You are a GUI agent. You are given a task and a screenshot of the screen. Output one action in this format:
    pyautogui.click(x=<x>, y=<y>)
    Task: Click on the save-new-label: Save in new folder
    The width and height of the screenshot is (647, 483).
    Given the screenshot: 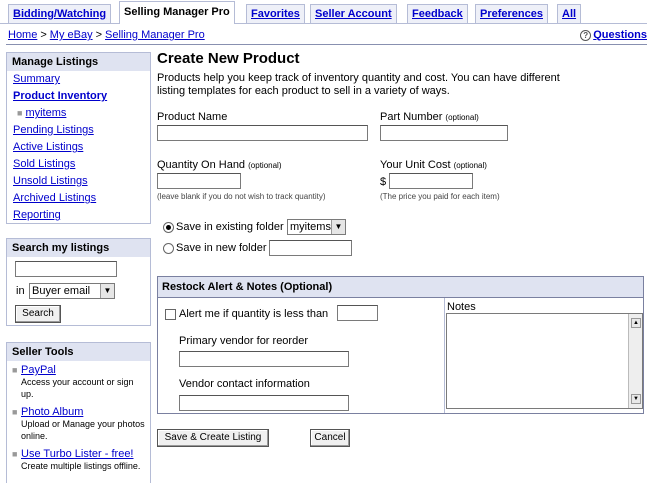 What is the action you would take?
    pyautogui.click(x=221, y=248)
    